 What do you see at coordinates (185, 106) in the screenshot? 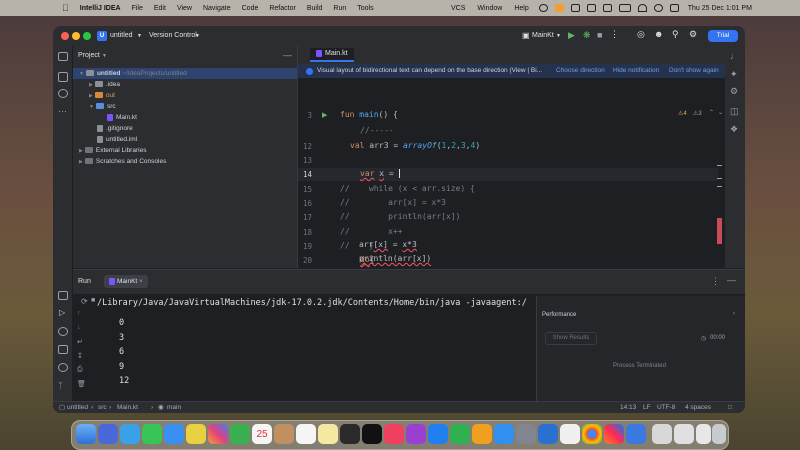
I see `tree-item-src: ▼ src` at bounding box center [185, 106].